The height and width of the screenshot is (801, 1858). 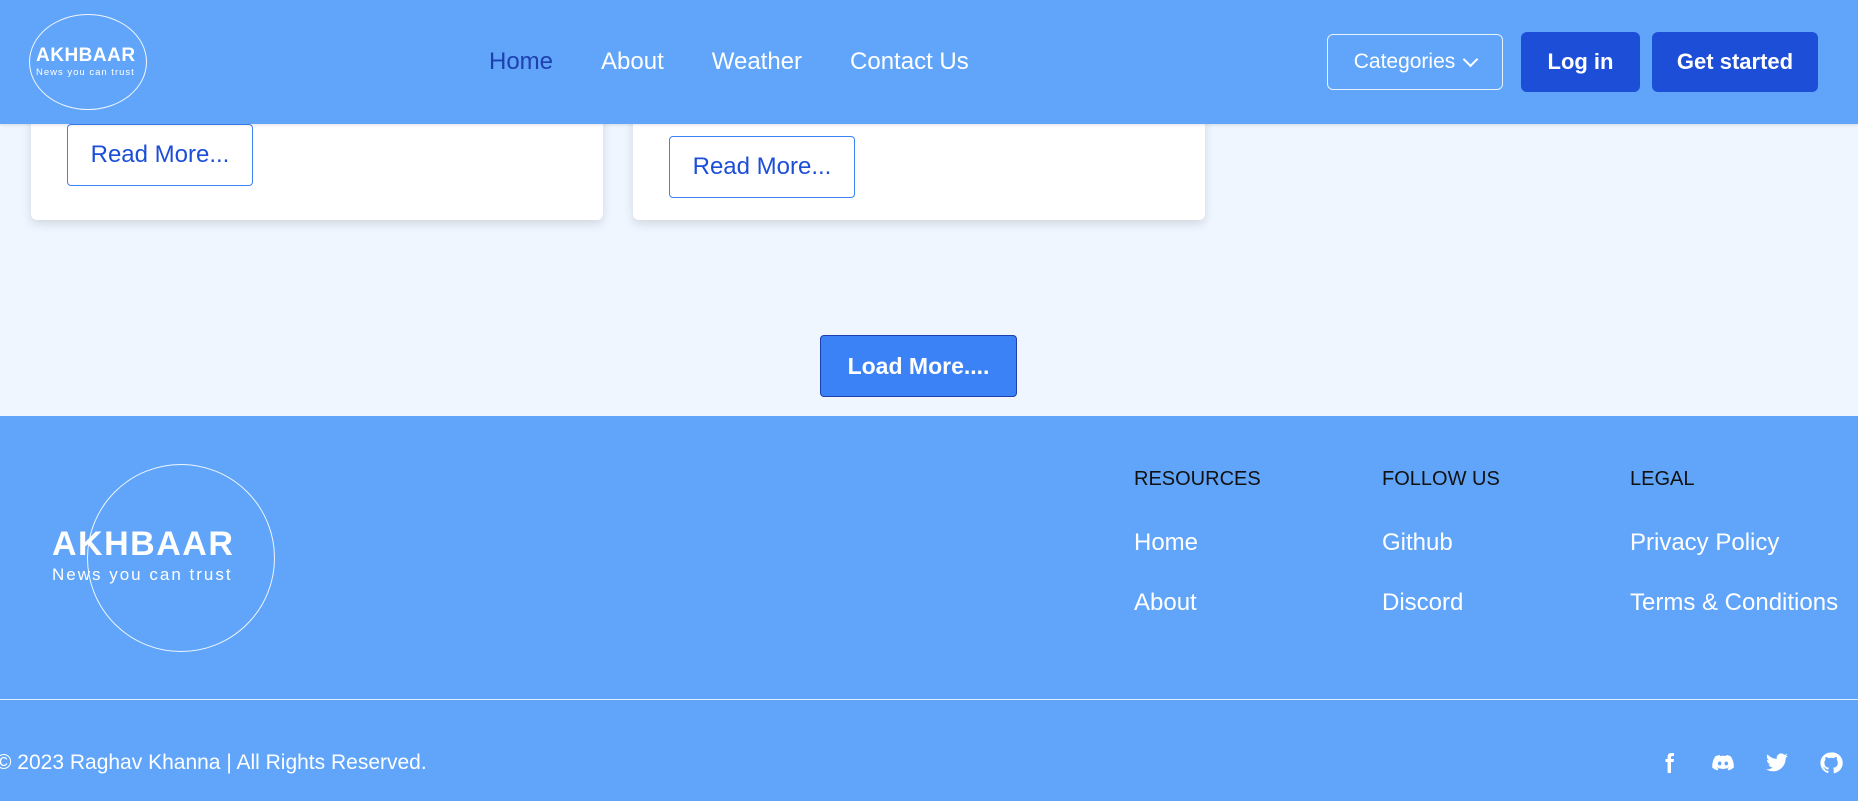 I want to click on get-started-button: Get started, so click(x=1735, y=62).